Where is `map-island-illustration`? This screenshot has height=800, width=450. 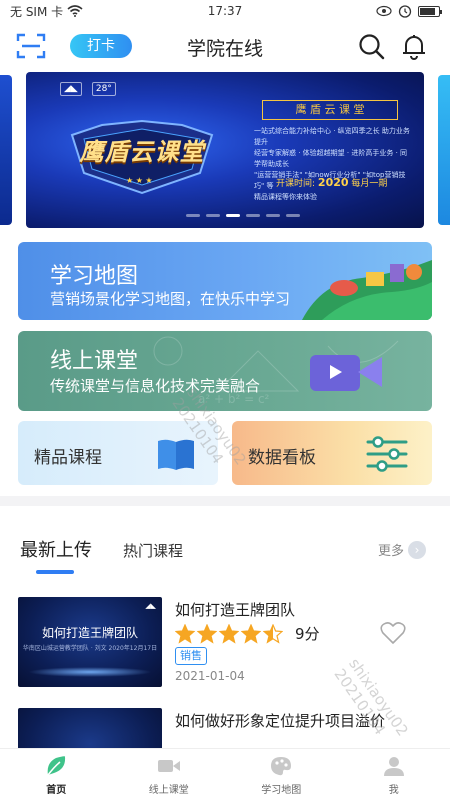
map-island-illustration is located at coordinates (367, 290).